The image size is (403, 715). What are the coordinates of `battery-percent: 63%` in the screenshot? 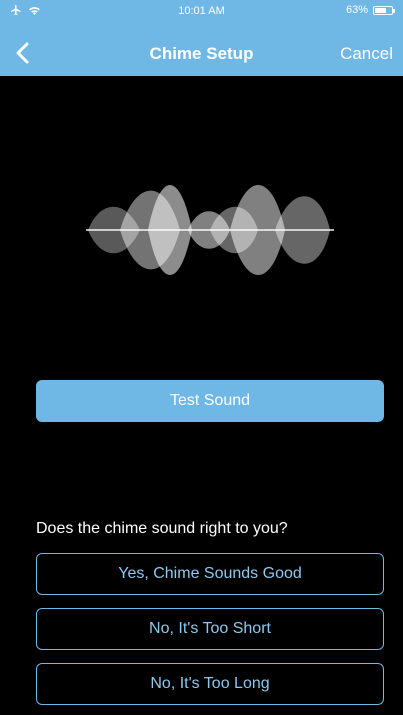 It's located at (356, 10).